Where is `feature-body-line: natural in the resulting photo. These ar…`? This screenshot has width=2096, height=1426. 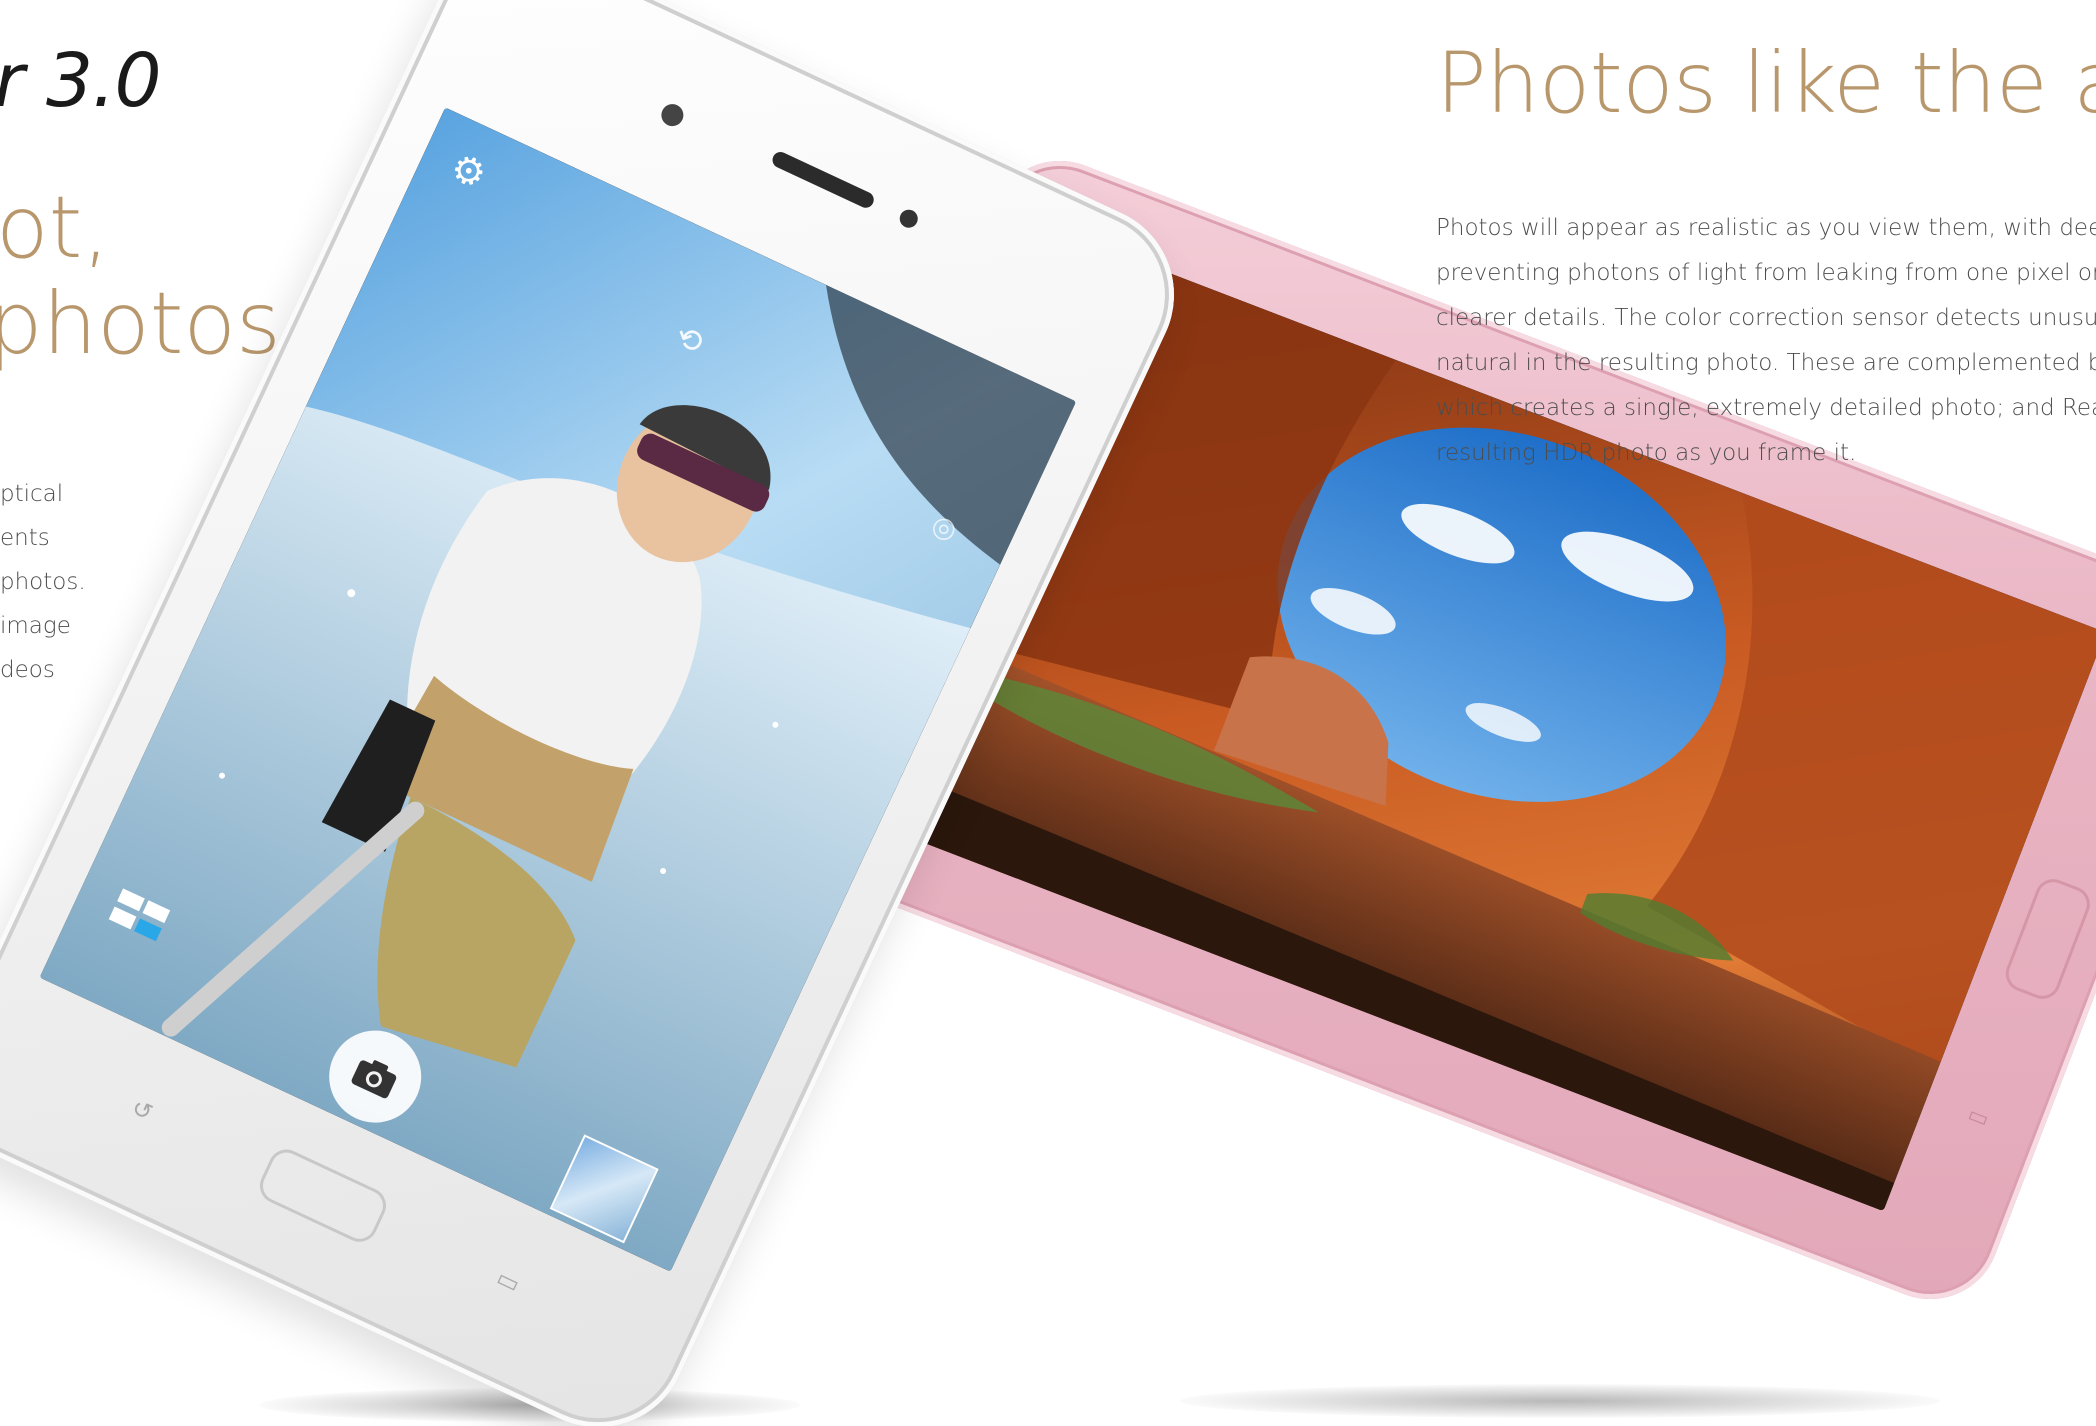 feature-body-line: natural in the resulting photo. These ar… is located at coordinates (1766, 363).